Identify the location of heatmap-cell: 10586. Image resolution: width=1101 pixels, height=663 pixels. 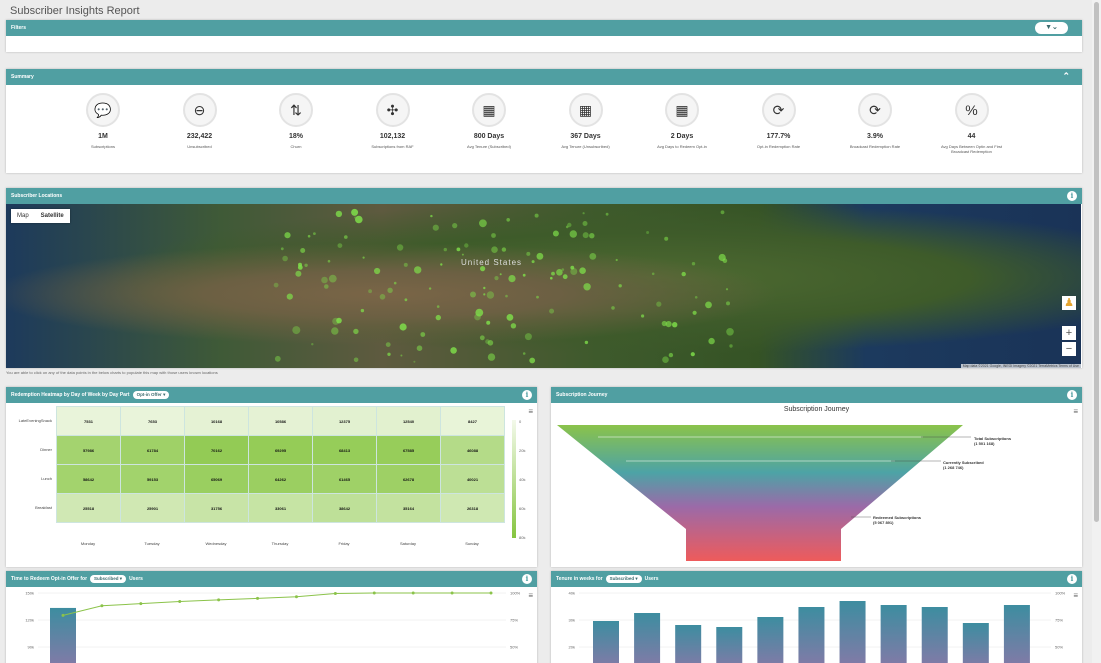
(280, 421).